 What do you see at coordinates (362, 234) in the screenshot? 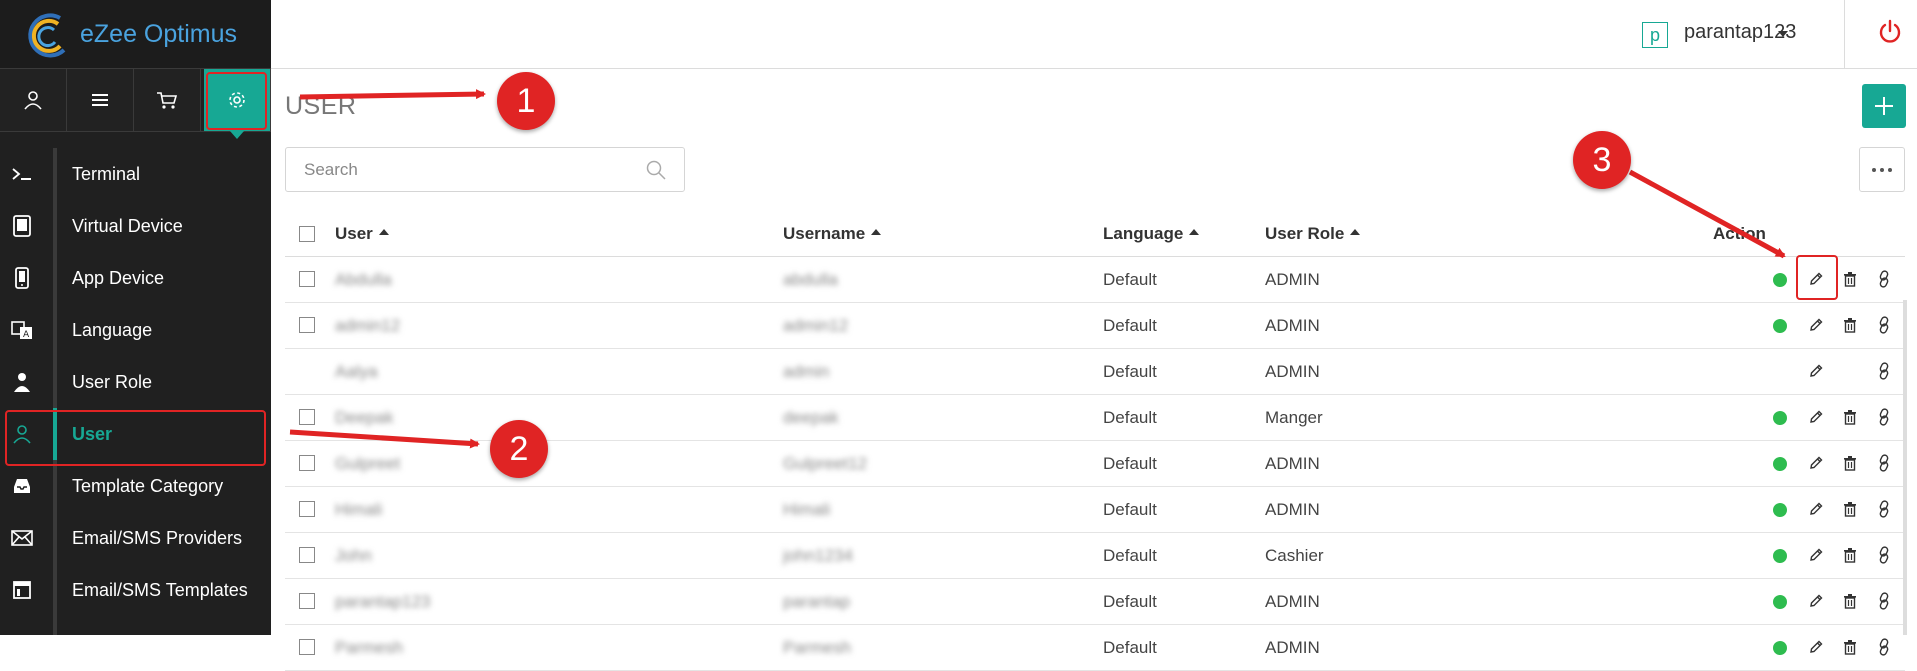
I see `column-header-user: User` at bounding box center [362, 234].